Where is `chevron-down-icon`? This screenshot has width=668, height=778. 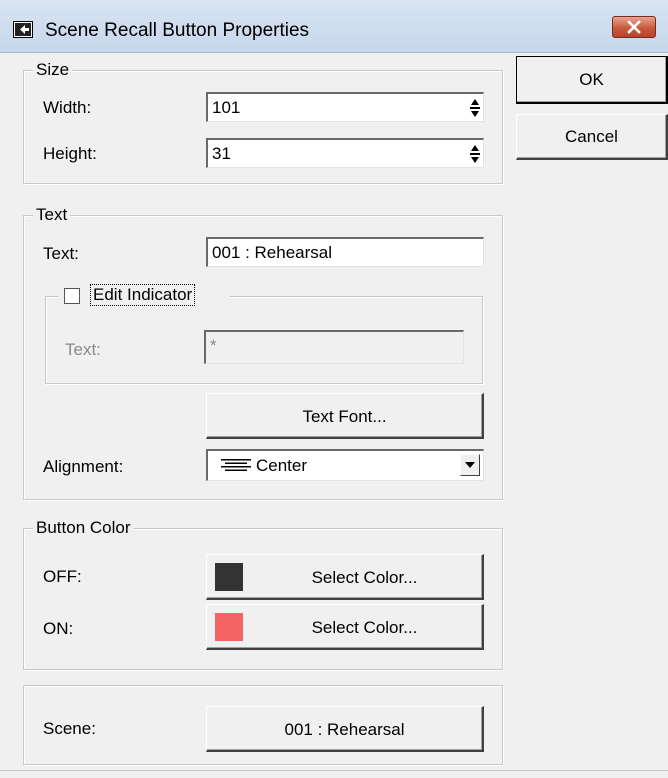 chevron-down-icon is located at coordinates (470, 465).